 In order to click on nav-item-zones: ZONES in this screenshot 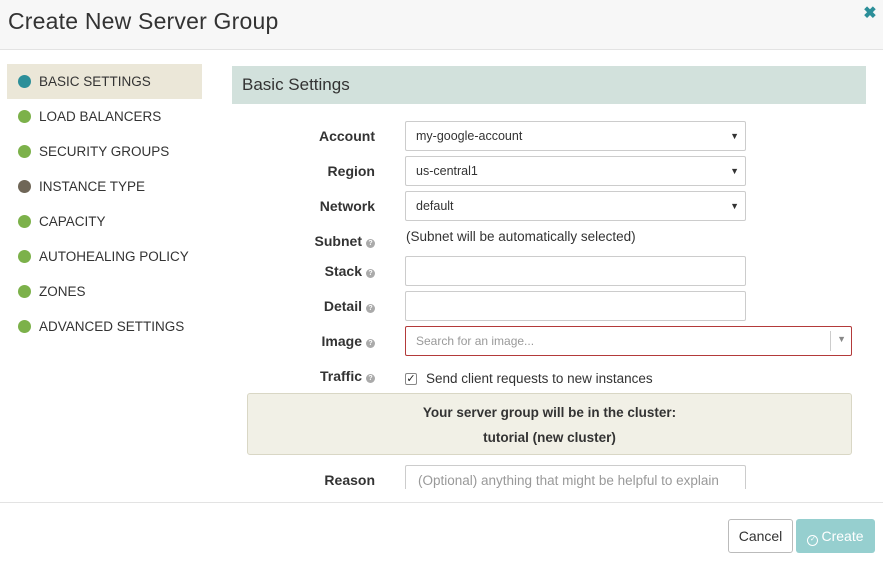, I will do `click(104, 291)`.